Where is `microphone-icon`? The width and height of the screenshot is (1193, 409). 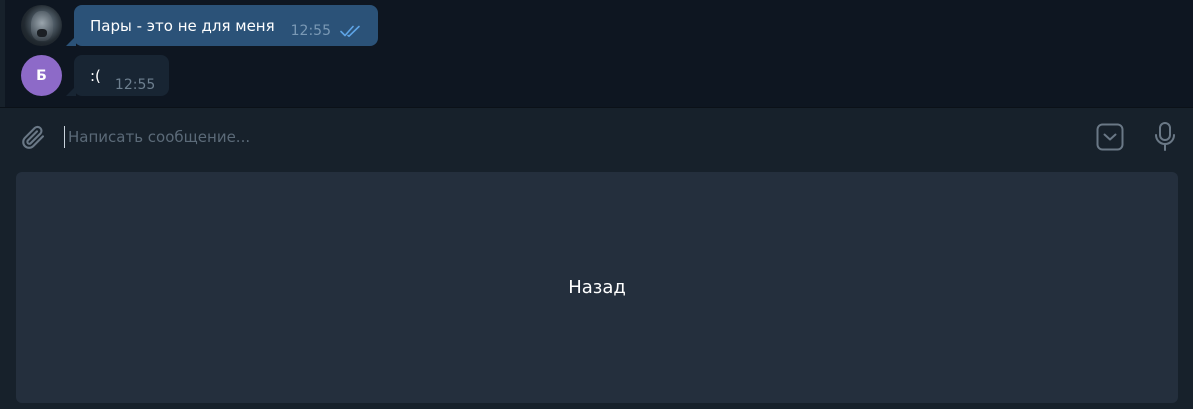
microphone-icon is located at coordinates (1165, 137).